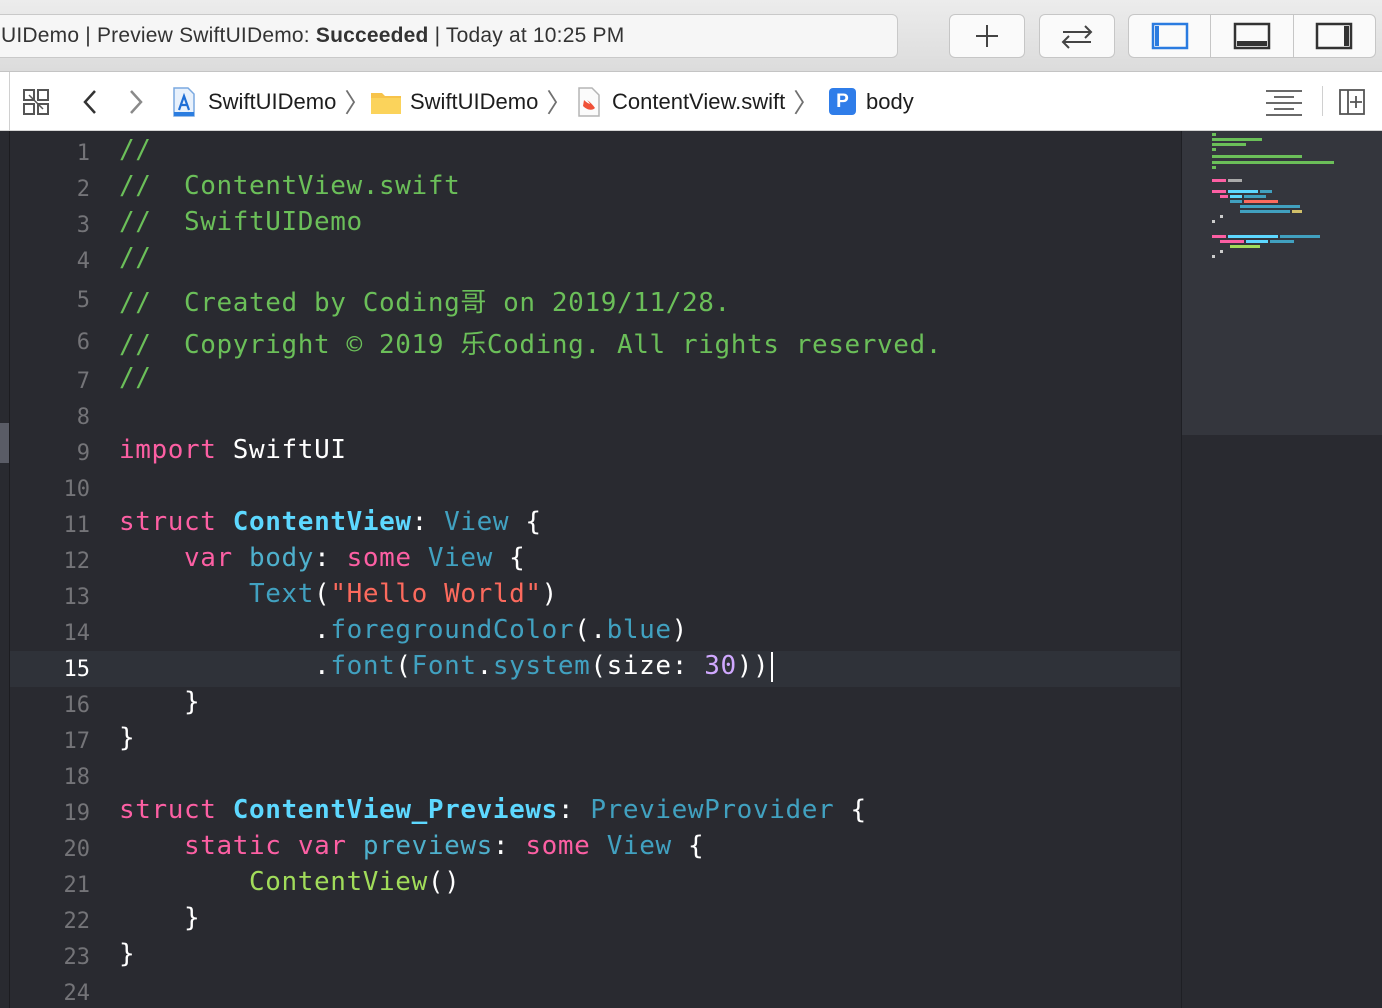 The width and height of the screenshot is (1382, 1008). I want to click on code-line: .foregroundColor(.blue), so click(403, 630).